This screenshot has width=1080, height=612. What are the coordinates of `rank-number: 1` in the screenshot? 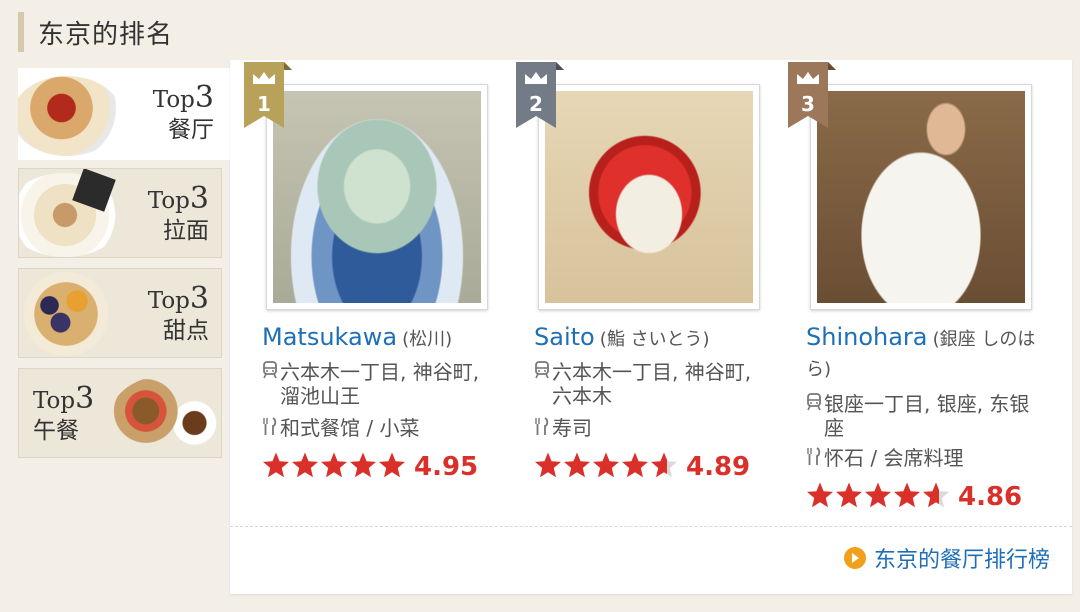 It's located at (264, 104).